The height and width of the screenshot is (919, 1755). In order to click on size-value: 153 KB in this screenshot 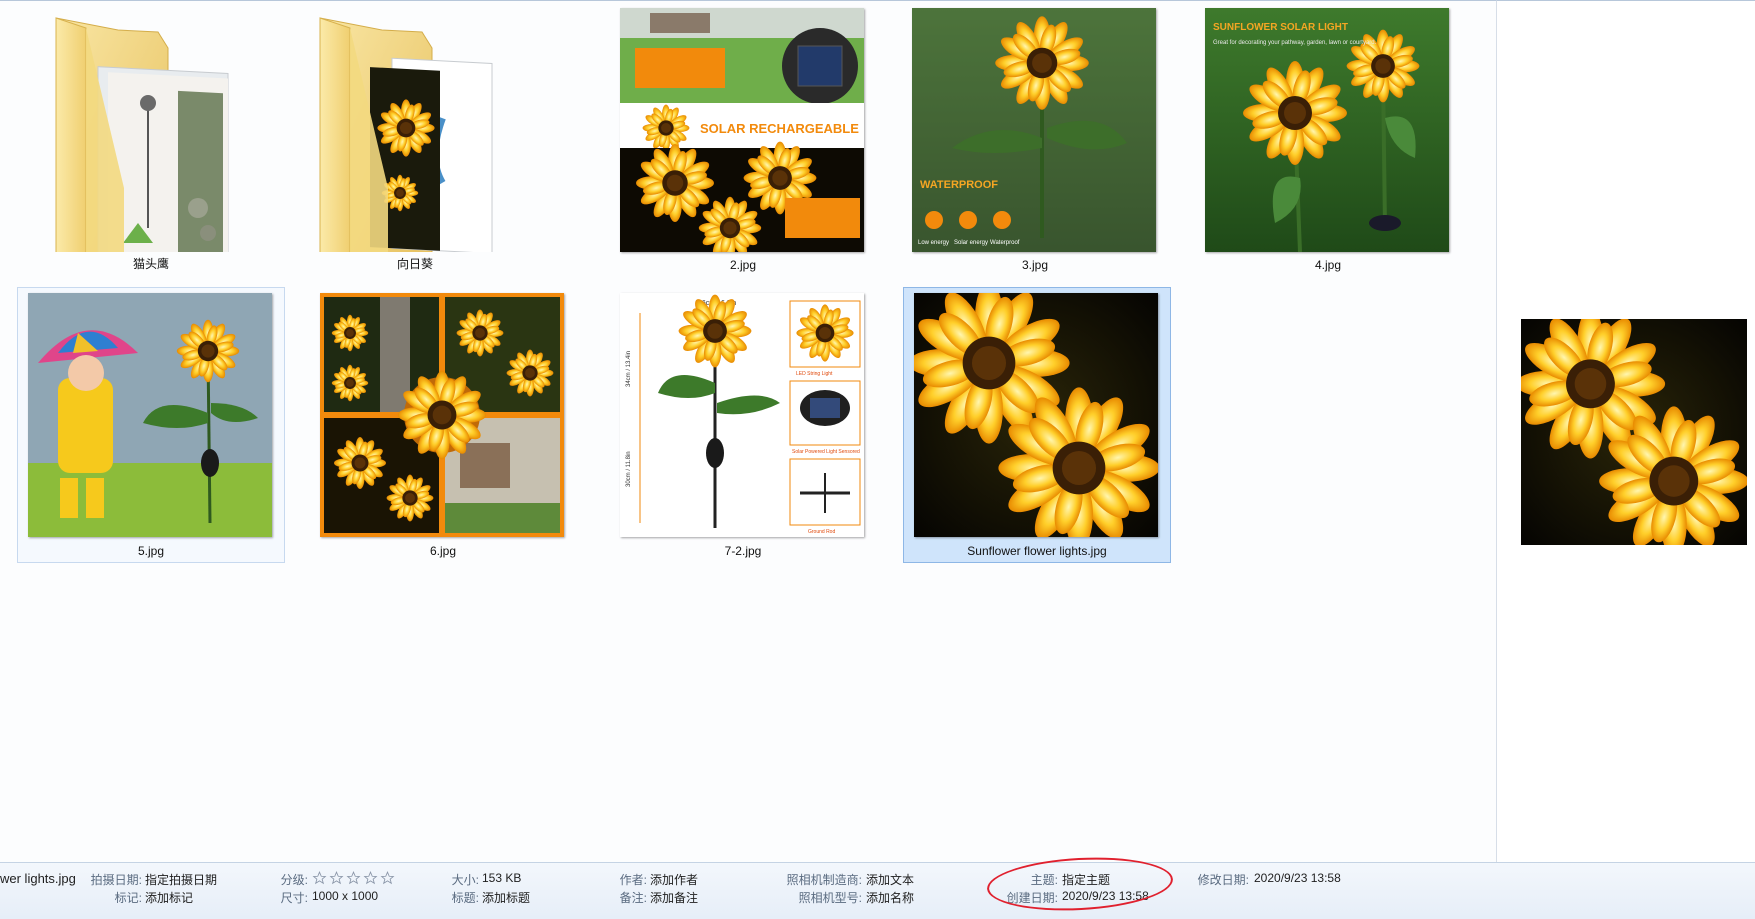, I will do `click(502, 878)`.